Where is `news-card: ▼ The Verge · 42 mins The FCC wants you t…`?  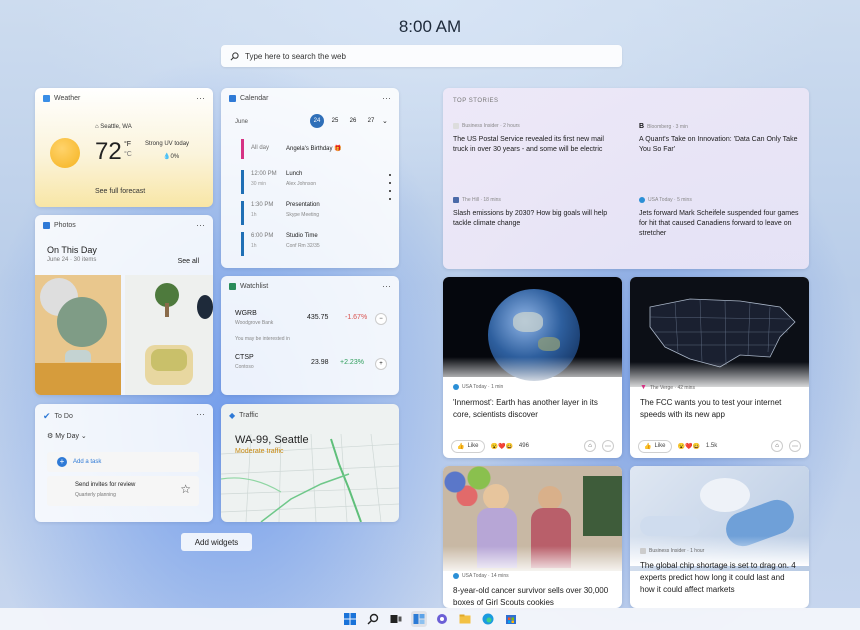 news-card: ▼ The Verge · 42 mins The FCC wants you t… is located at coordinates (719, 367).